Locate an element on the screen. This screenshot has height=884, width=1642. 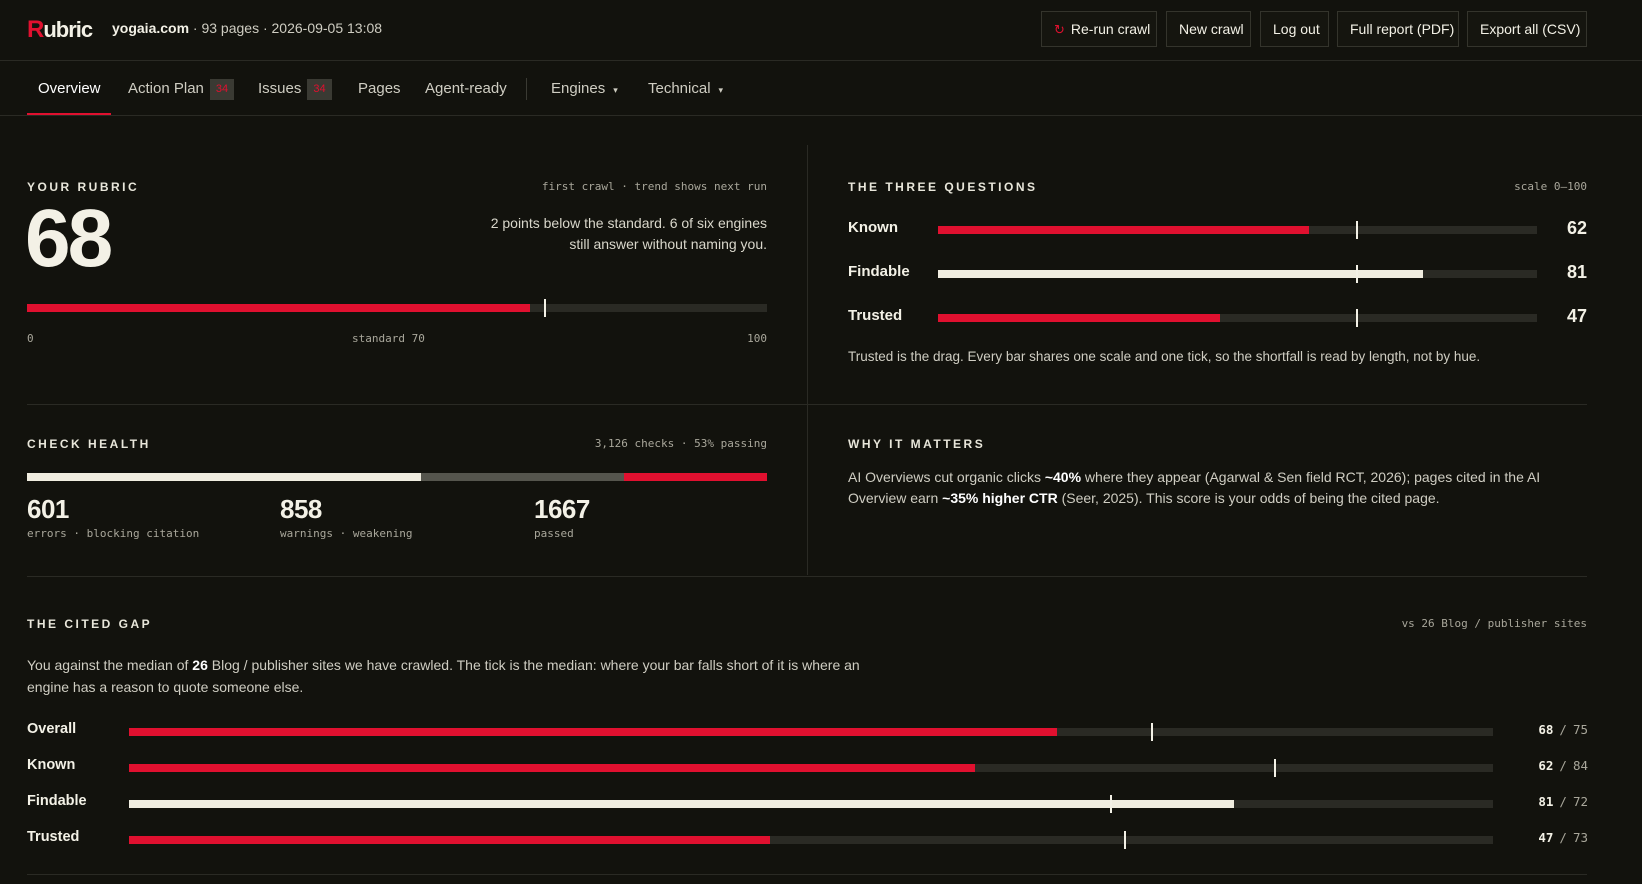
question-value-findable: 81 is located at coordinates (1576, 272).